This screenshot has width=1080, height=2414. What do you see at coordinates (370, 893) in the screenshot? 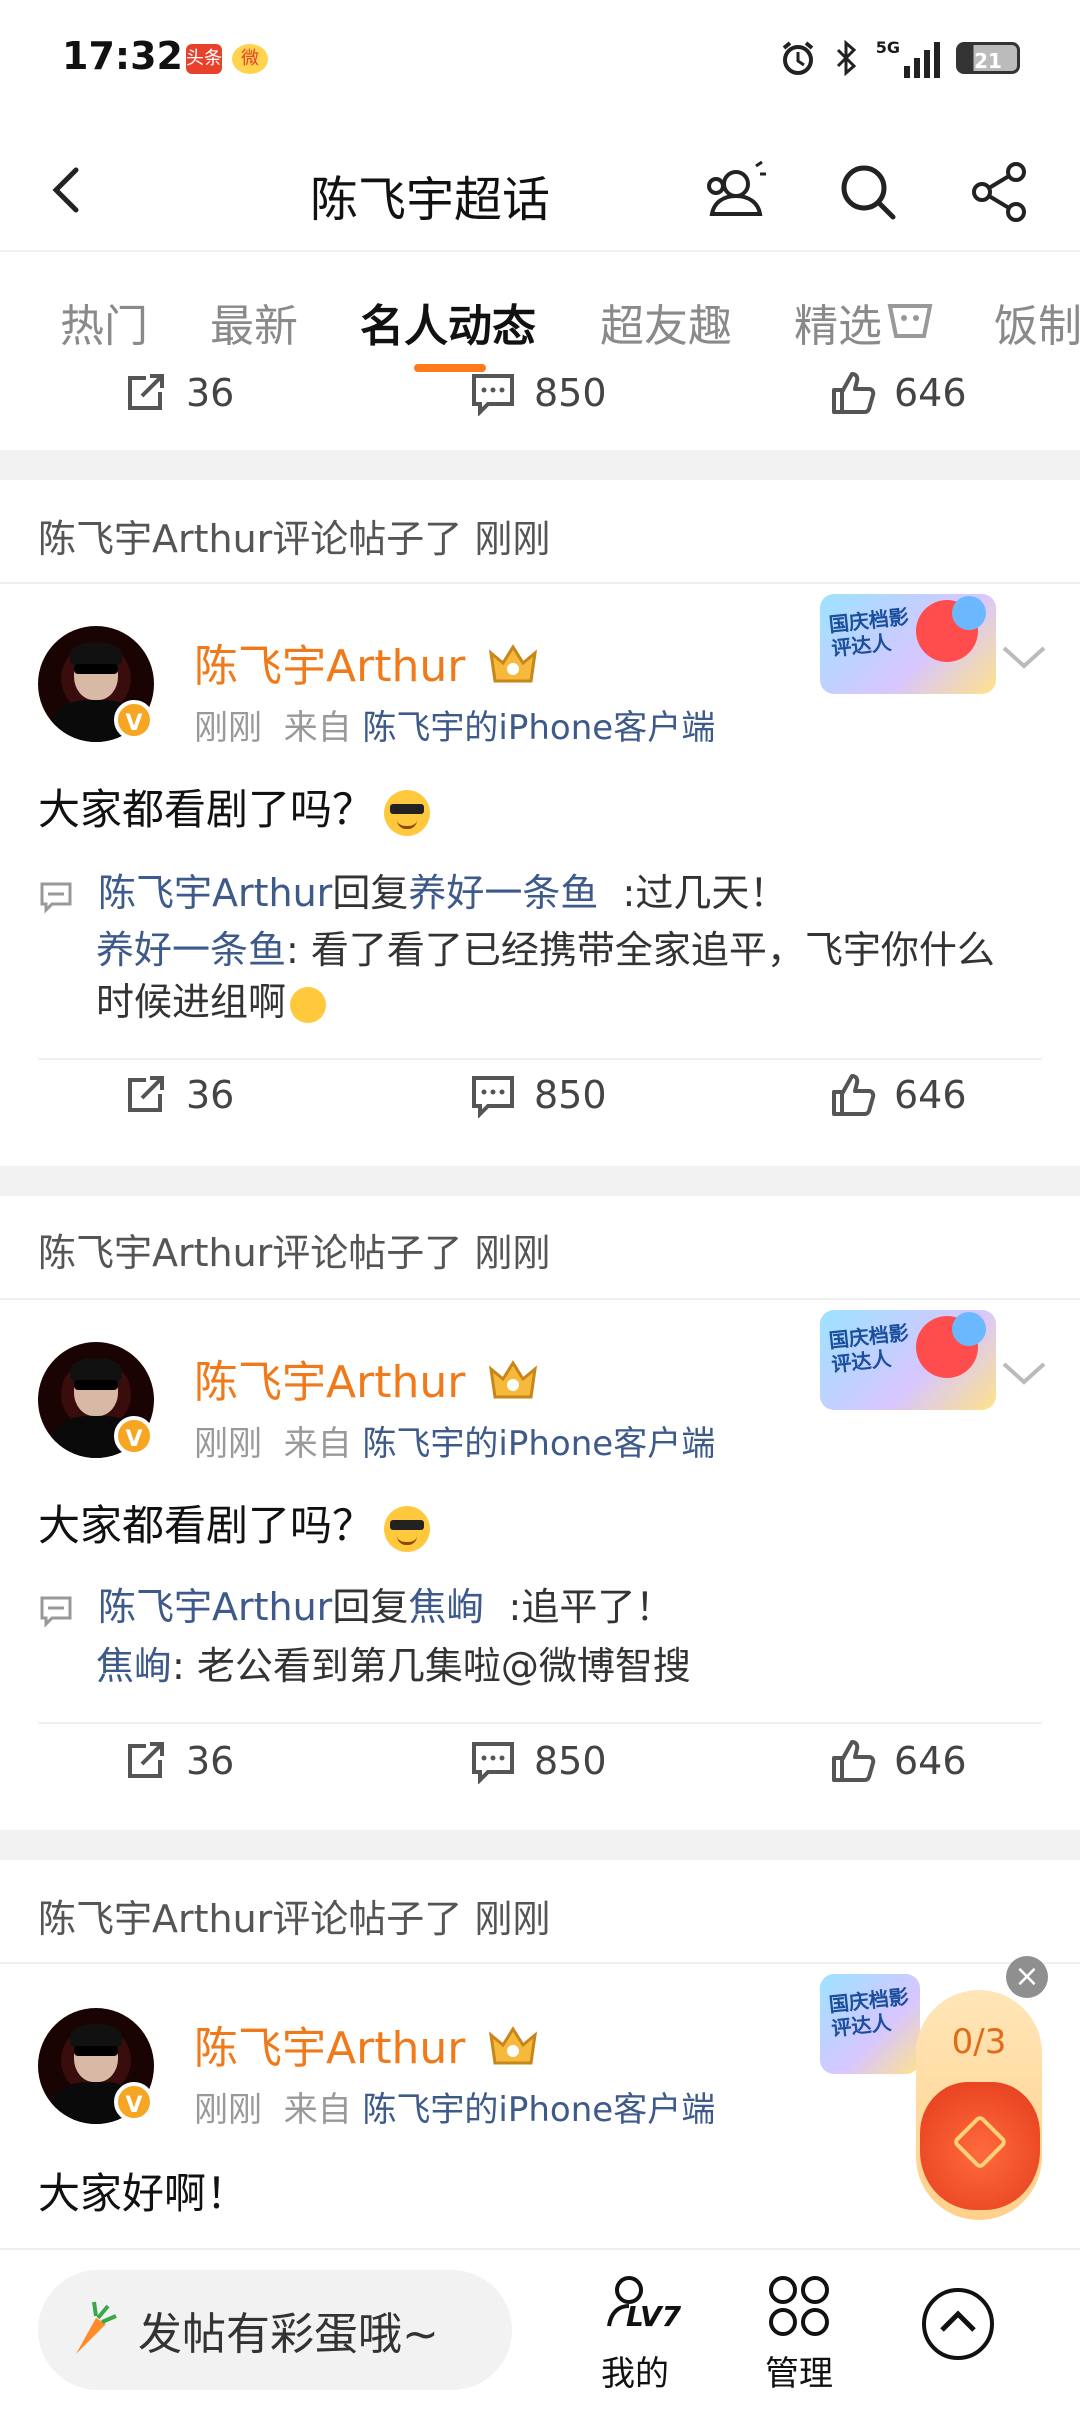
I see `reply-word: 回复` at bounding box center [370, 893].